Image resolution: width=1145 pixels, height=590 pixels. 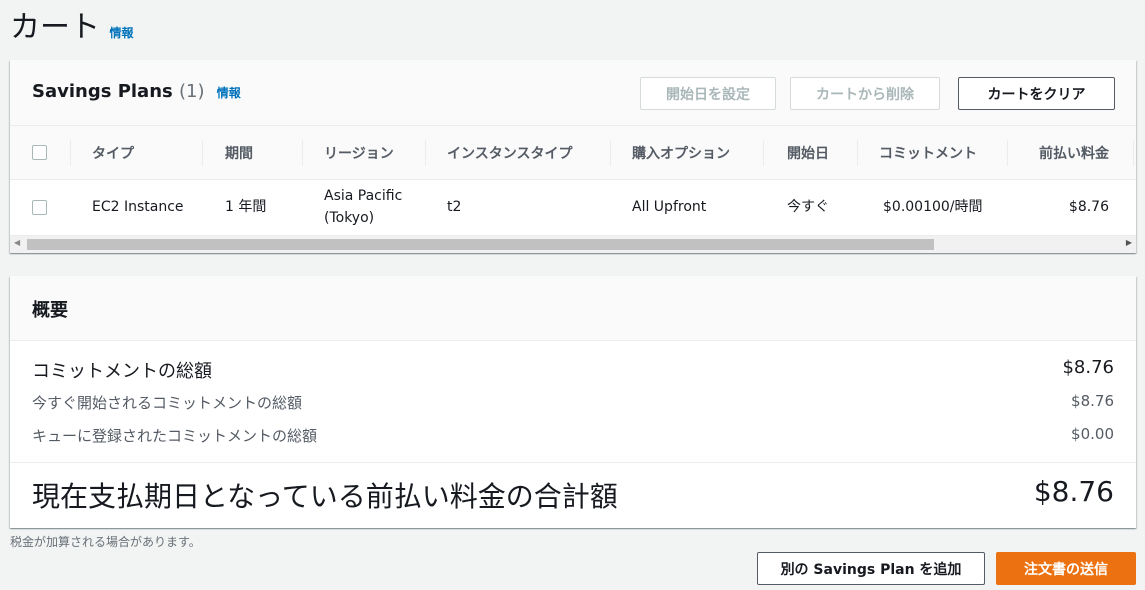 What do you see at coordinates (509, 153) in the screenshot?
I see `column-header: インスタンスタイプ` at bounding box center [509, 153].